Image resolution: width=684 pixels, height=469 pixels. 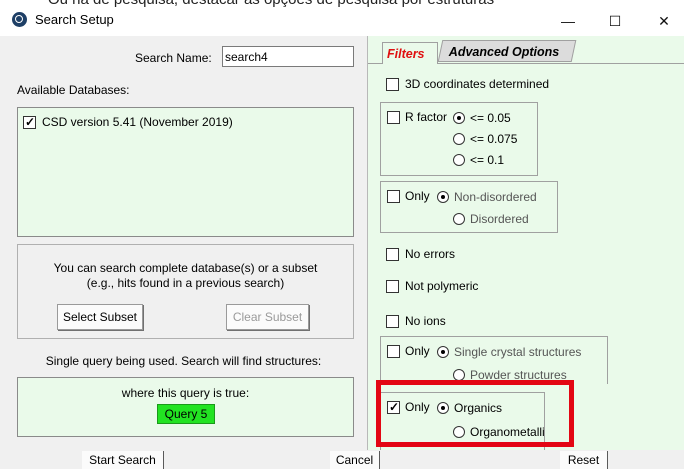 I want to click on non-disordered-radio, so click(x=443, y=197).